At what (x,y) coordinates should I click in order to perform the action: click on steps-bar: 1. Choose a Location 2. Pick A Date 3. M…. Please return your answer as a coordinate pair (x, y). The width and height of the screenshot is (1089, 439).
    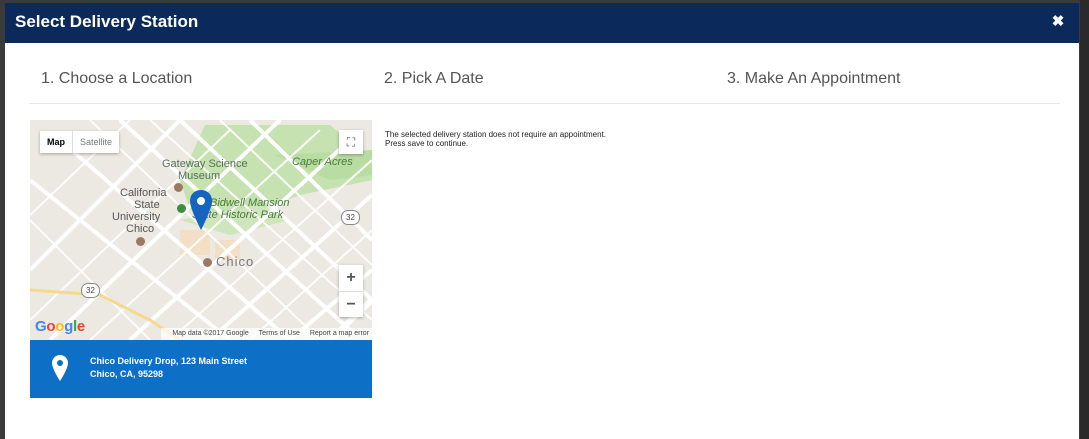
    Looking at the image, I should click on (551, 85).